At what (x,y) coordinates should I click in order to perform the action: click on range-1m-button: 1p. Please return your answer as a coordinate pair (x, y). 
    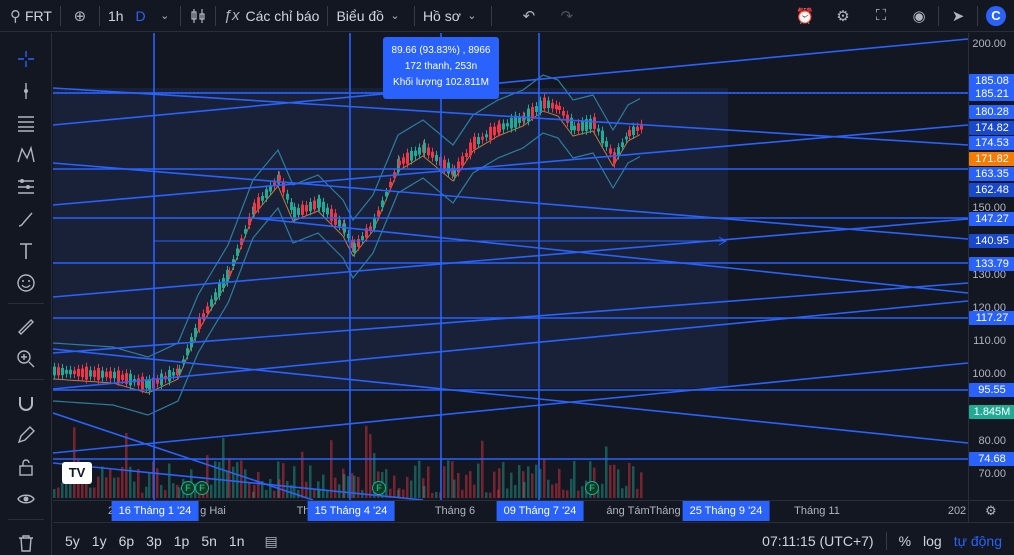
    Looking at the image, I should click on (182, 541).